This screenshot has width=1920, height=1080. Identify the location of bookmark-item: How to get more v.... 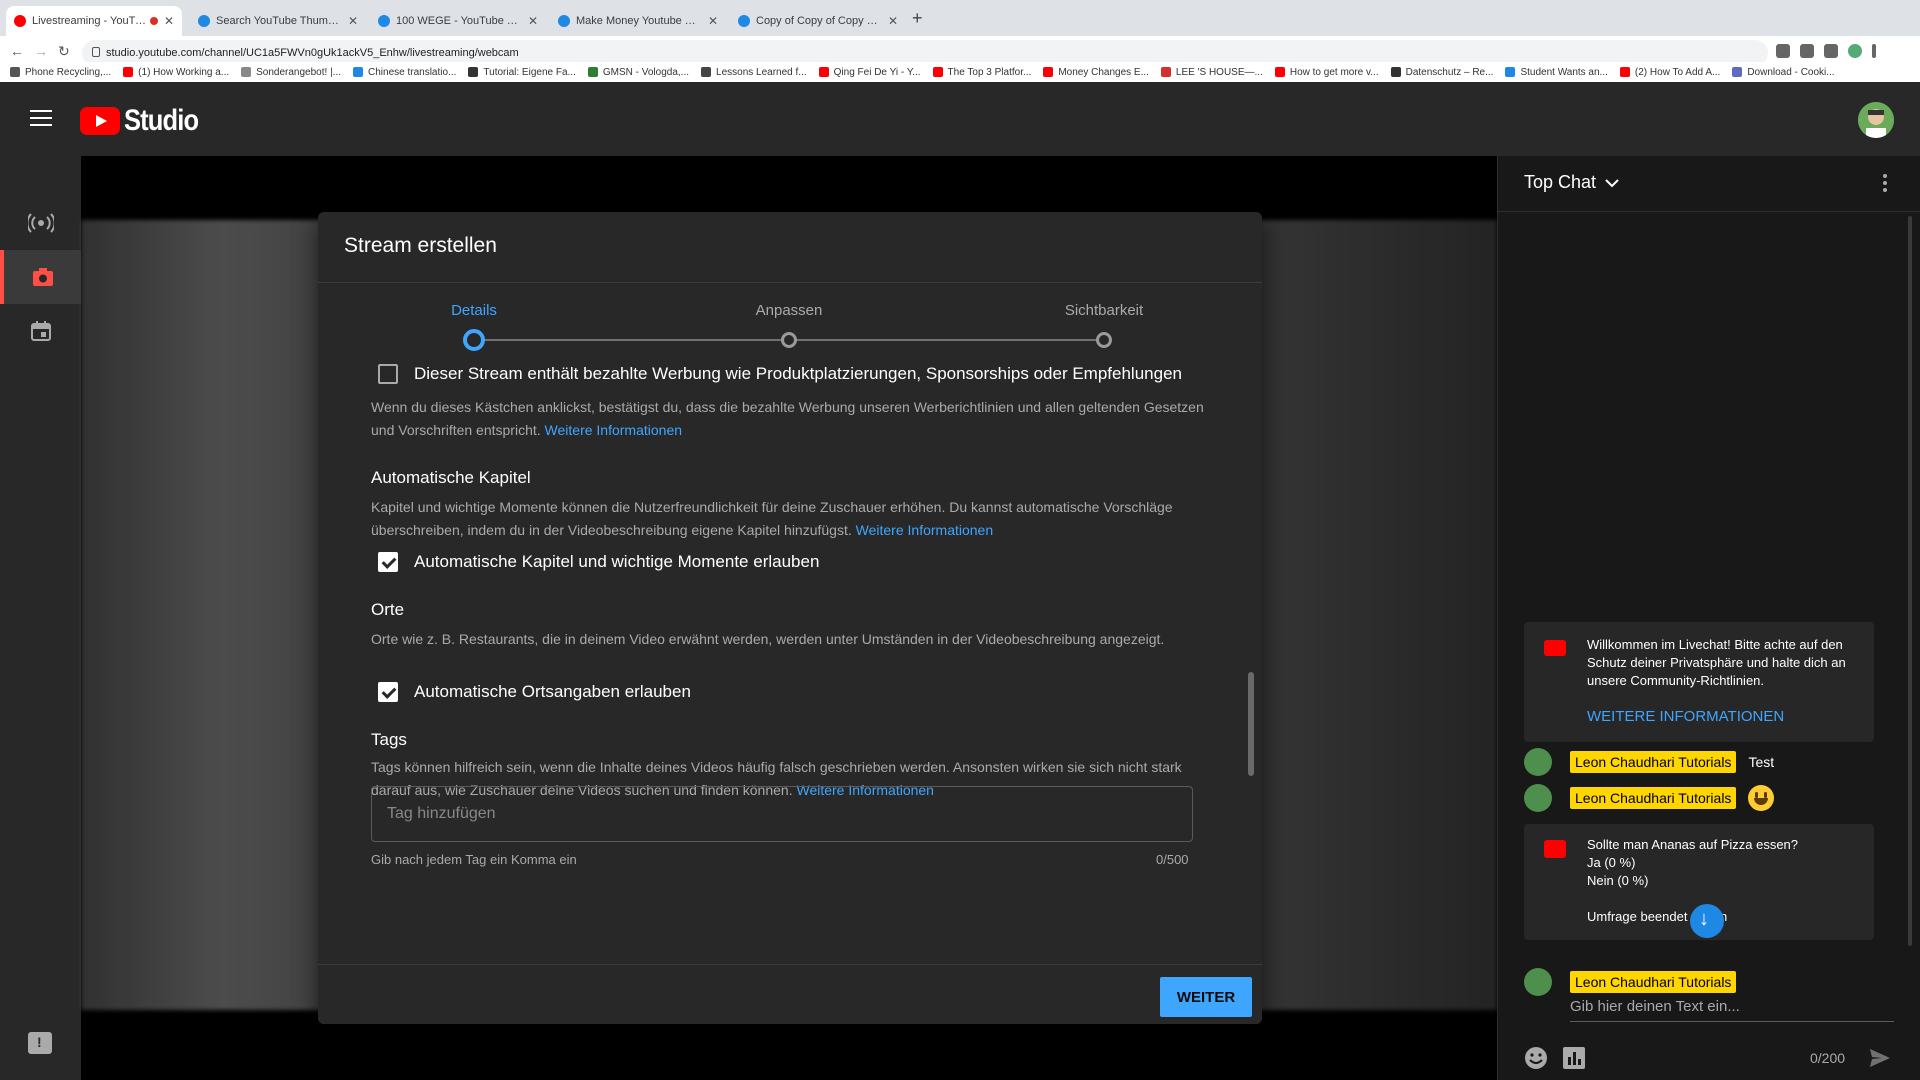
(1326, 72).